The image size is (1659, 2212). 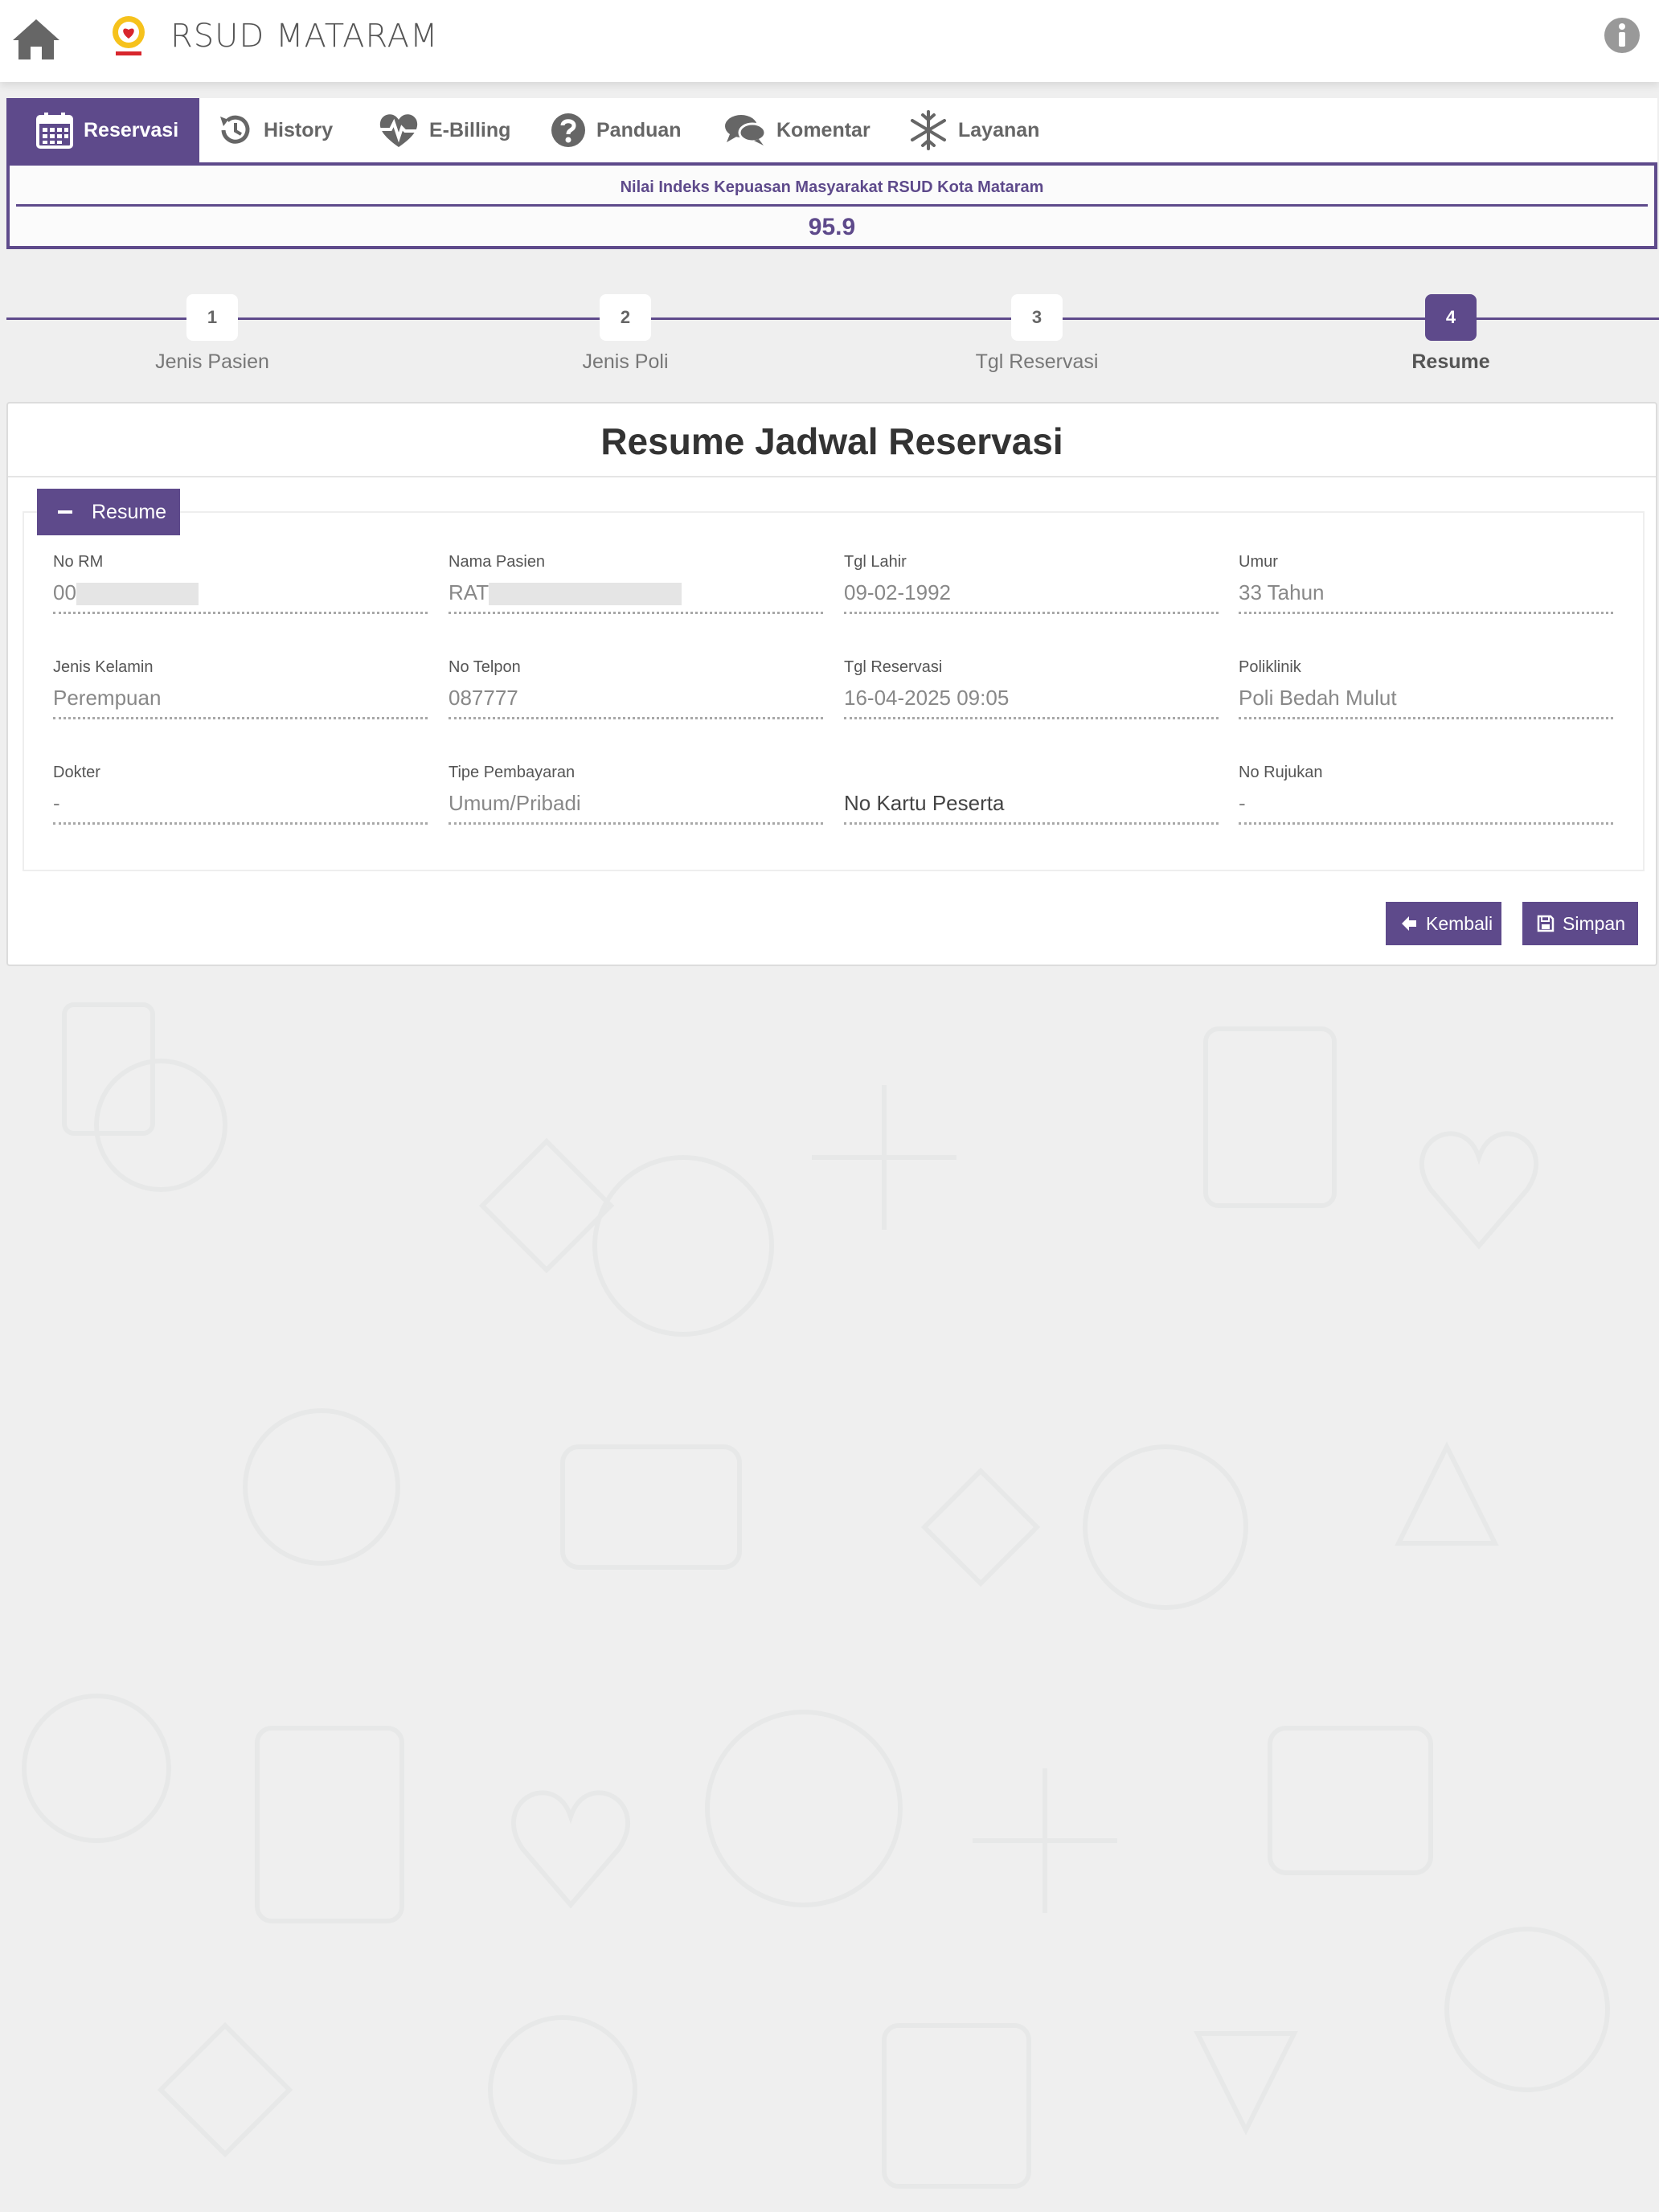 What do you see at coordinates (485, 667) in the screenshot?
I see `field-label: No Telpon` at bounding box center [485, 667].